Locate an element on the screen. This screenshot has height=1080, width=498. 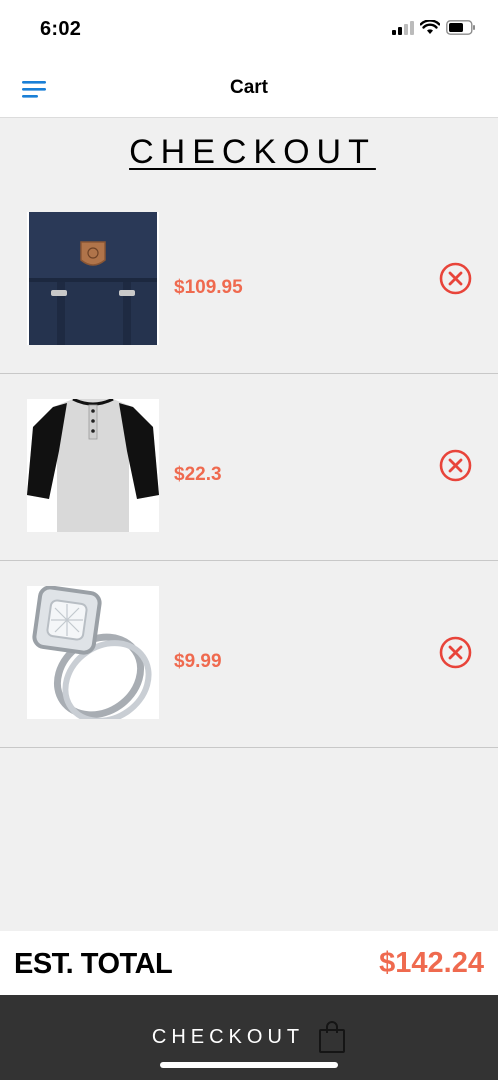
checkout-button-label: CHECKOUT is located at coordinates (228, 1036).